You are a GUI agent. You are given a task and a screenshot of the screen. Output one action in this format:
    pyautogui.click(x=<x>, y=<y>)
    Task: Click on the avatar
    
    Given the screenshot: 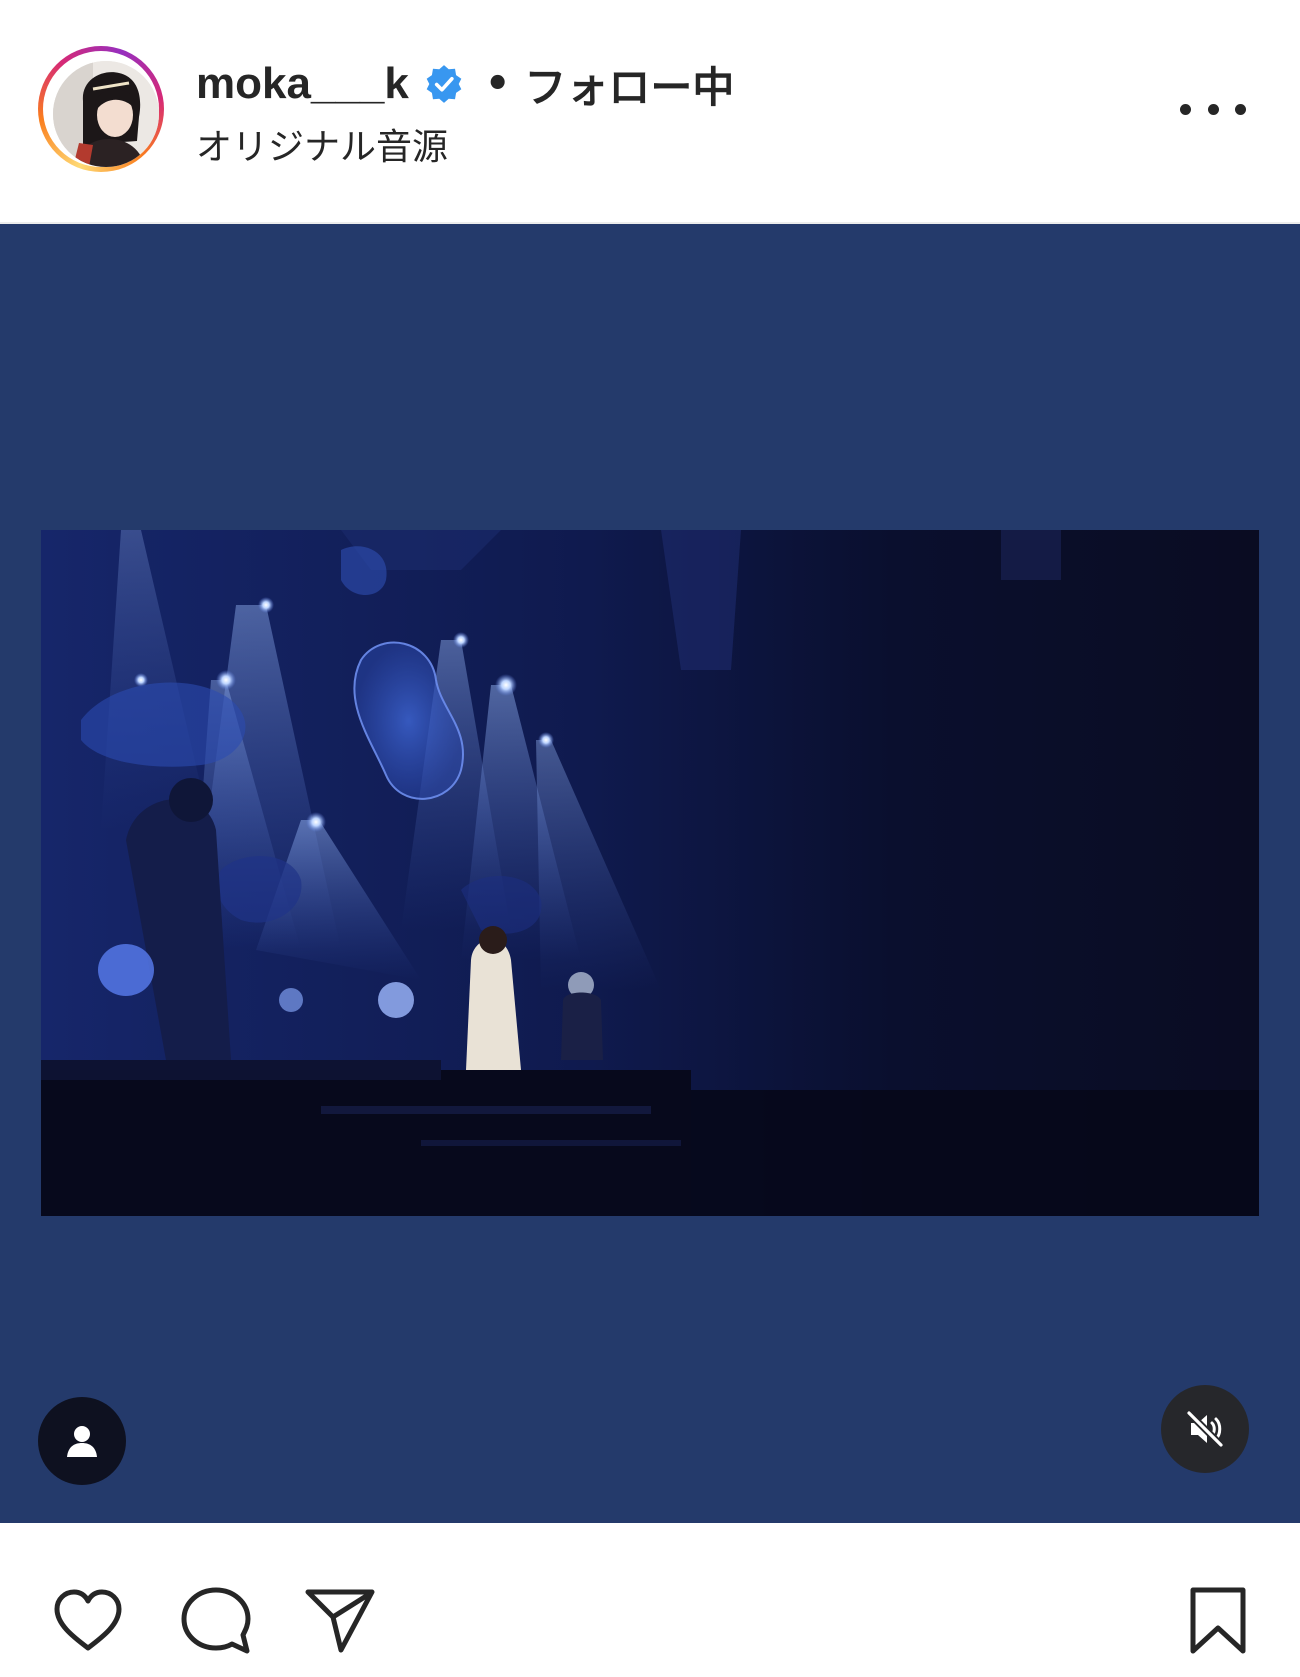 What is the action you would take?
    pyautogui.click(x=106, y=114)
    